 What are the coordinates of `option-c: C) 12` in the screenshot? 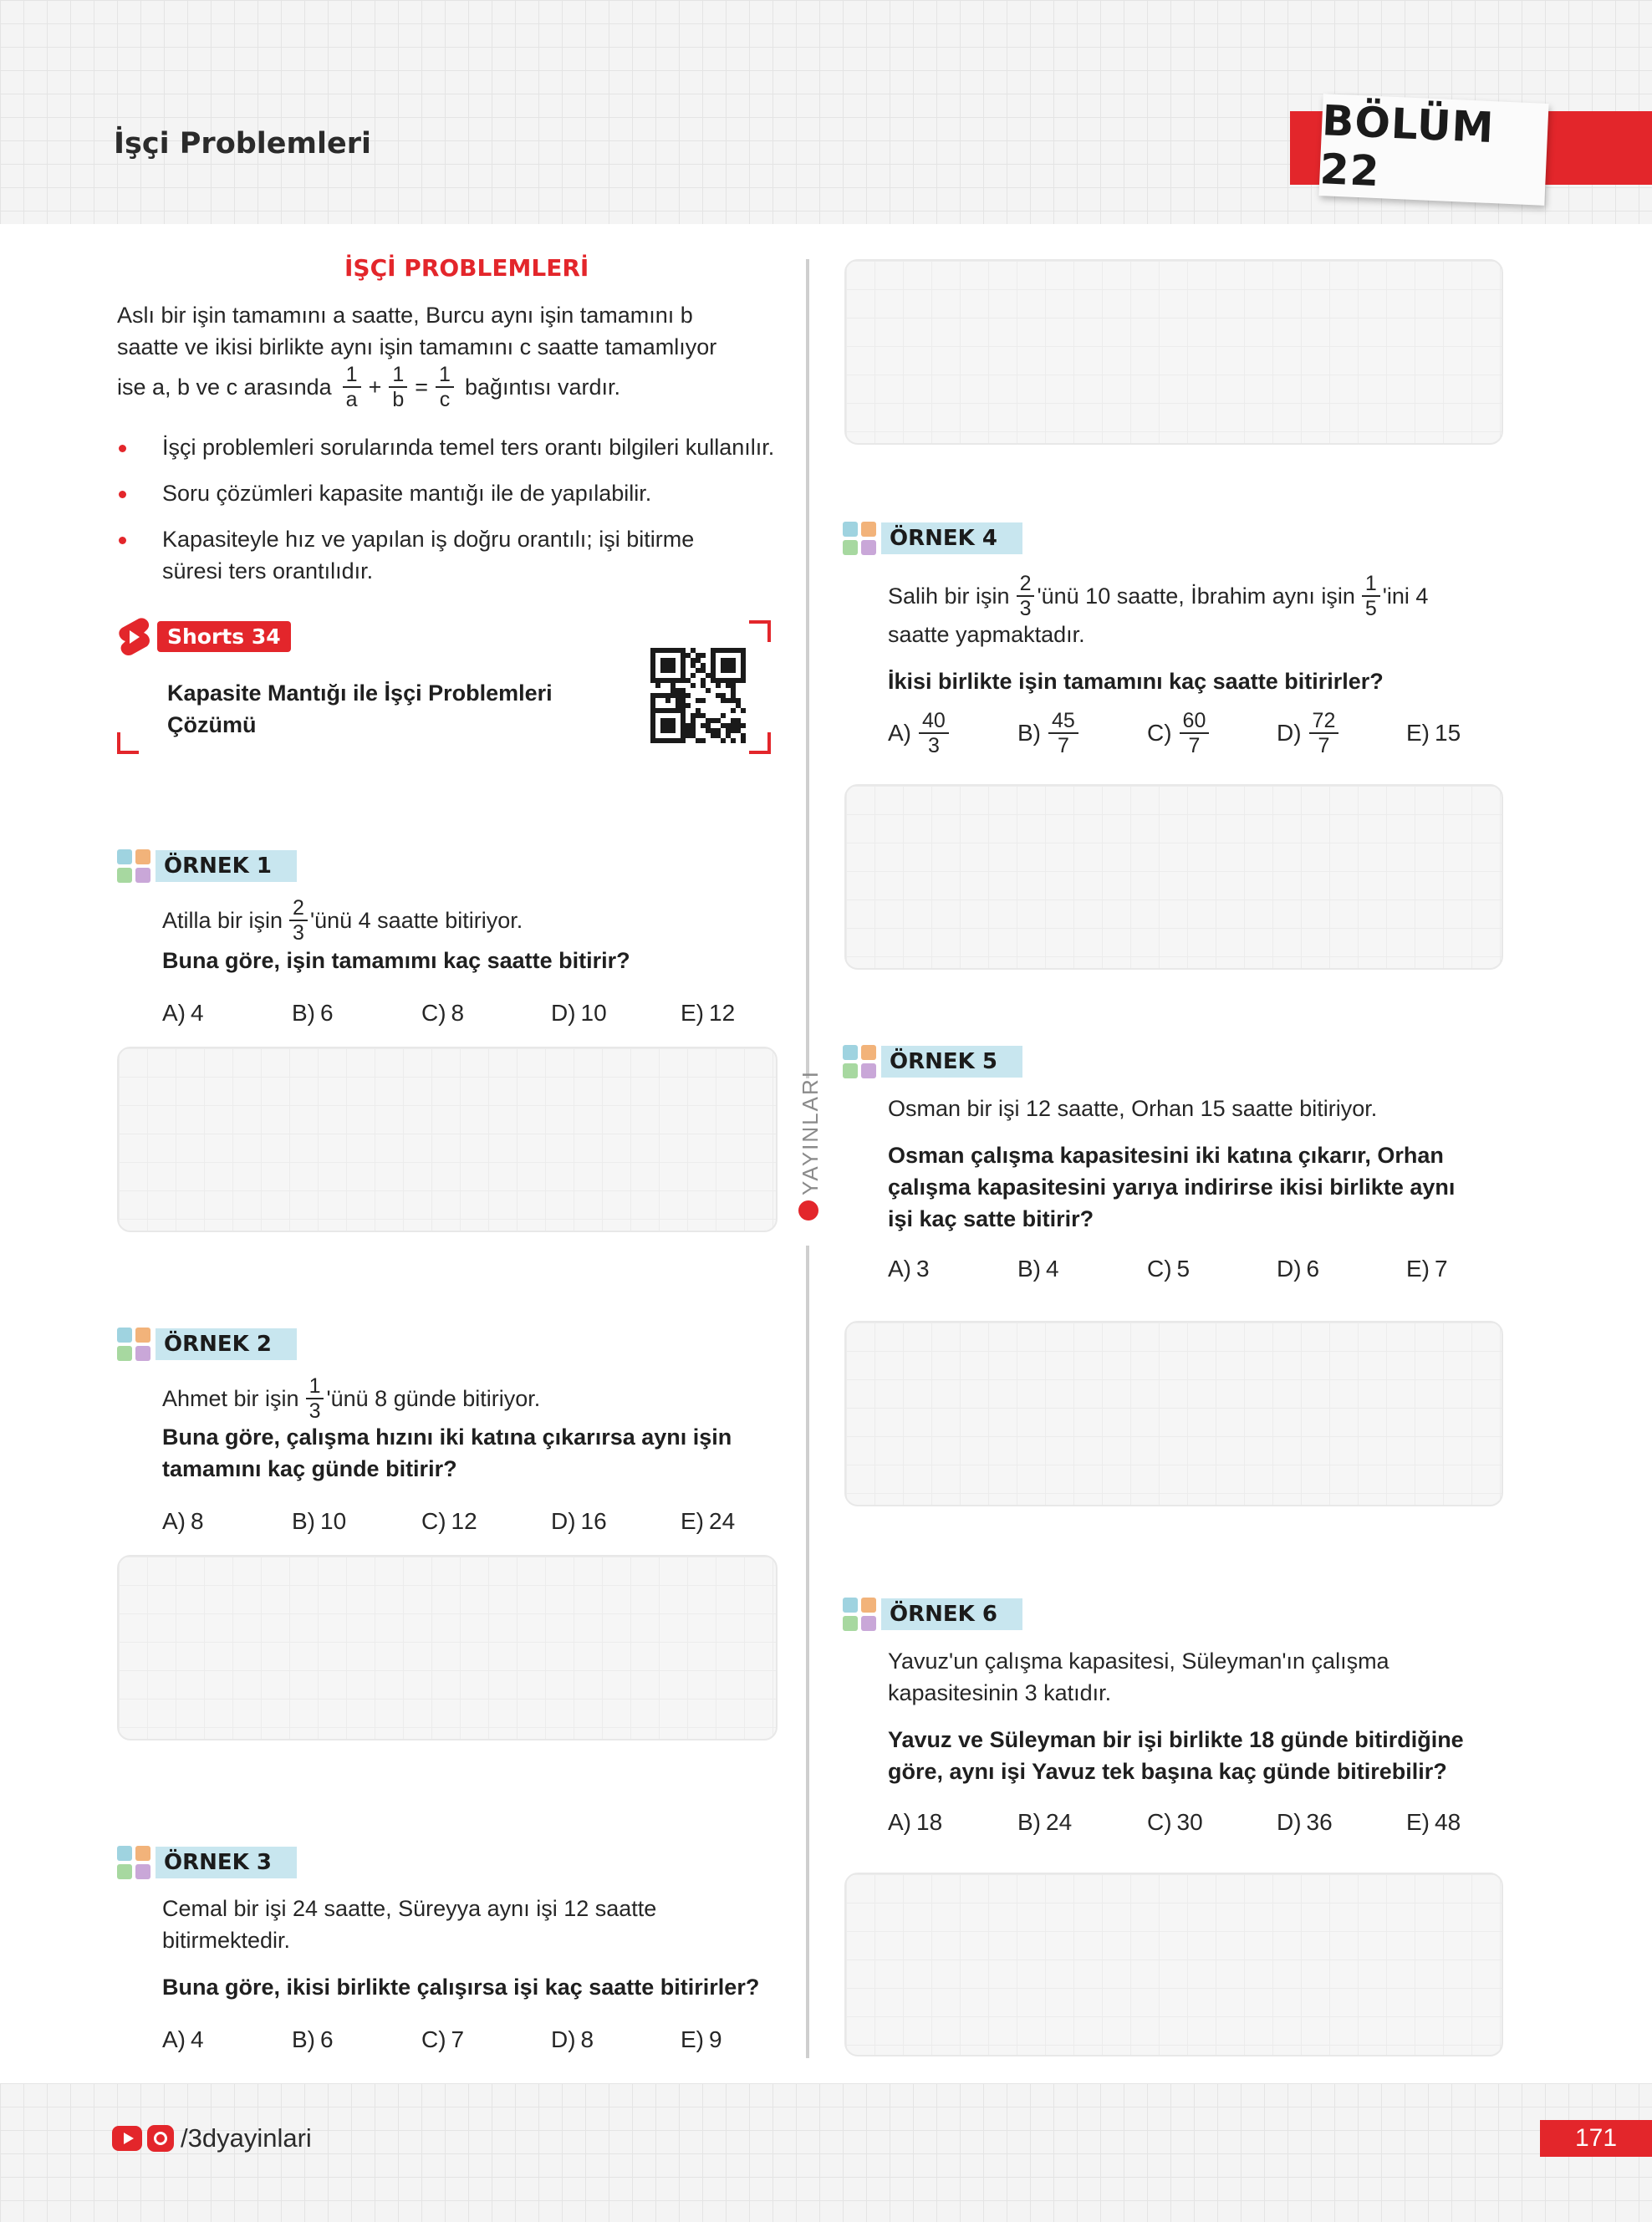 It's located at (486, 1521).